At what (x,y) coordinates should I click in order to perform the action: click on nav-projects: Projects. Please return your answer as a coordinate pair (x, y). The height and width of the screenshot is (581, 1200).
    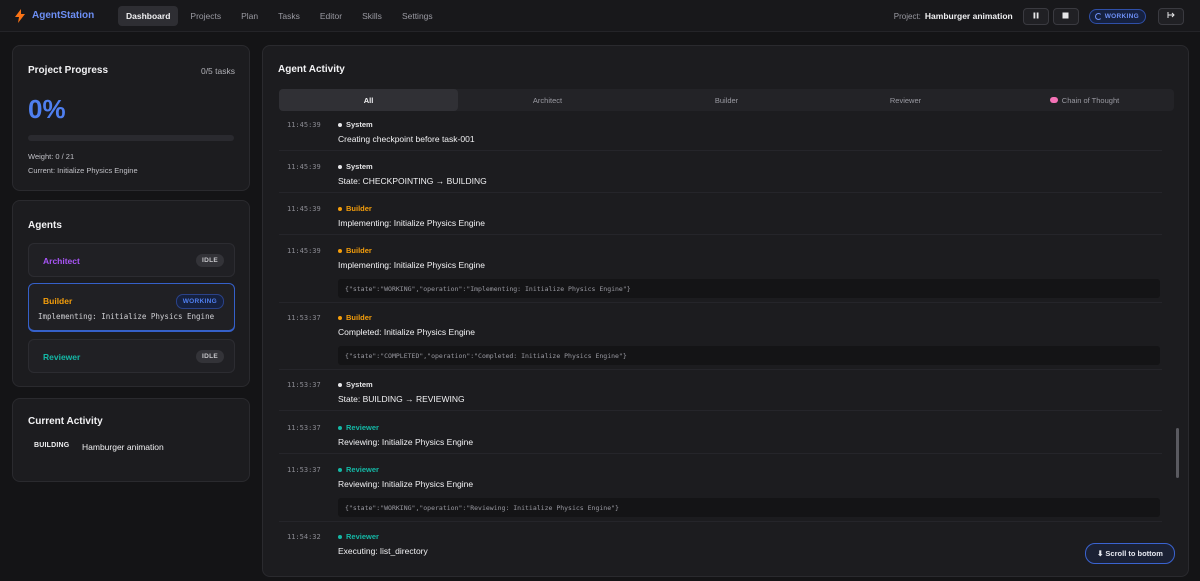
    Looking at the image, I should click on (205, 16).